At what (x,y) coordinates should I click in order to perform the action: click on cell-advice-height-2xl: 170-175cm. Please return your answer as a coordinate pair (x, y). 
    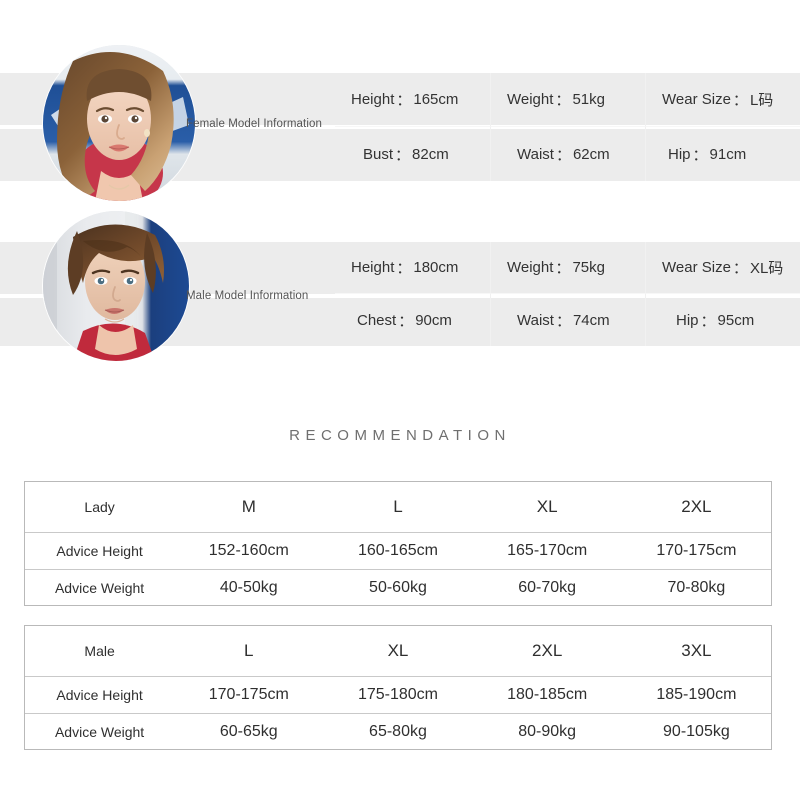
    Looking at the image, I should click on (696, 550).